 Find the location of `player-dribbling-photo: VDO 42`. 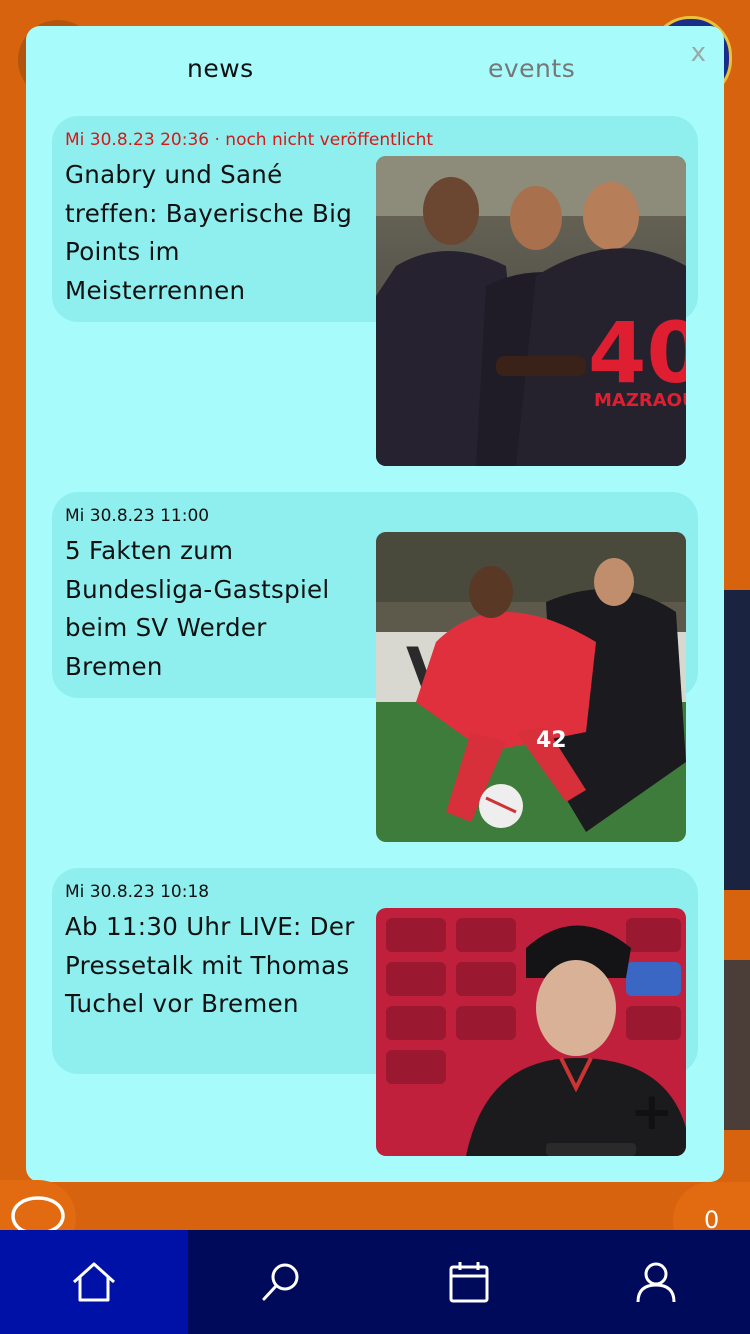

player-dribbling-photo: VDO 42 is located at coordinates (531, 687).